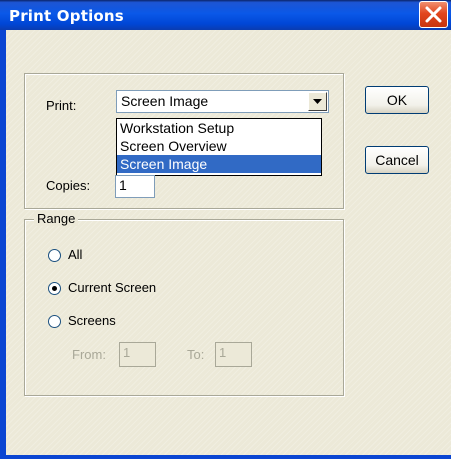 The image size is (451, 459). I want to click on from-value: 1, so click(127, 352).